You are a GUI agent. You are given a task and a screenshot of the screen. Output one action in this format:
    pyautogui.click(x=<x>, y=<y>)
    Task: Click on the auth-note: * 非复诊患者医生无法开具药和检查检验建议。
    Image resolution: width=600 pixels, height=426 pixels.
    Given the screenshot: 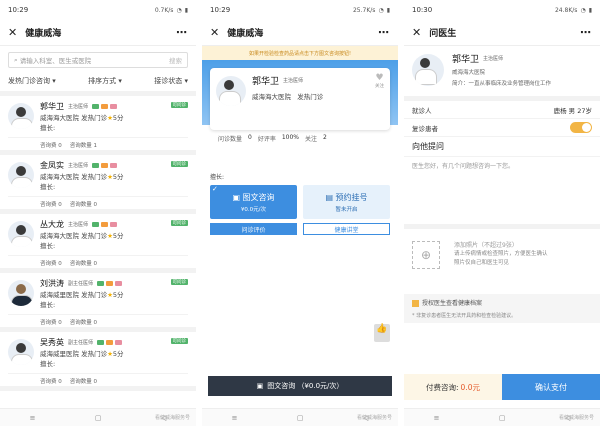 What is the action you would take?
    pyautogui.click(x=464, y=316)
    